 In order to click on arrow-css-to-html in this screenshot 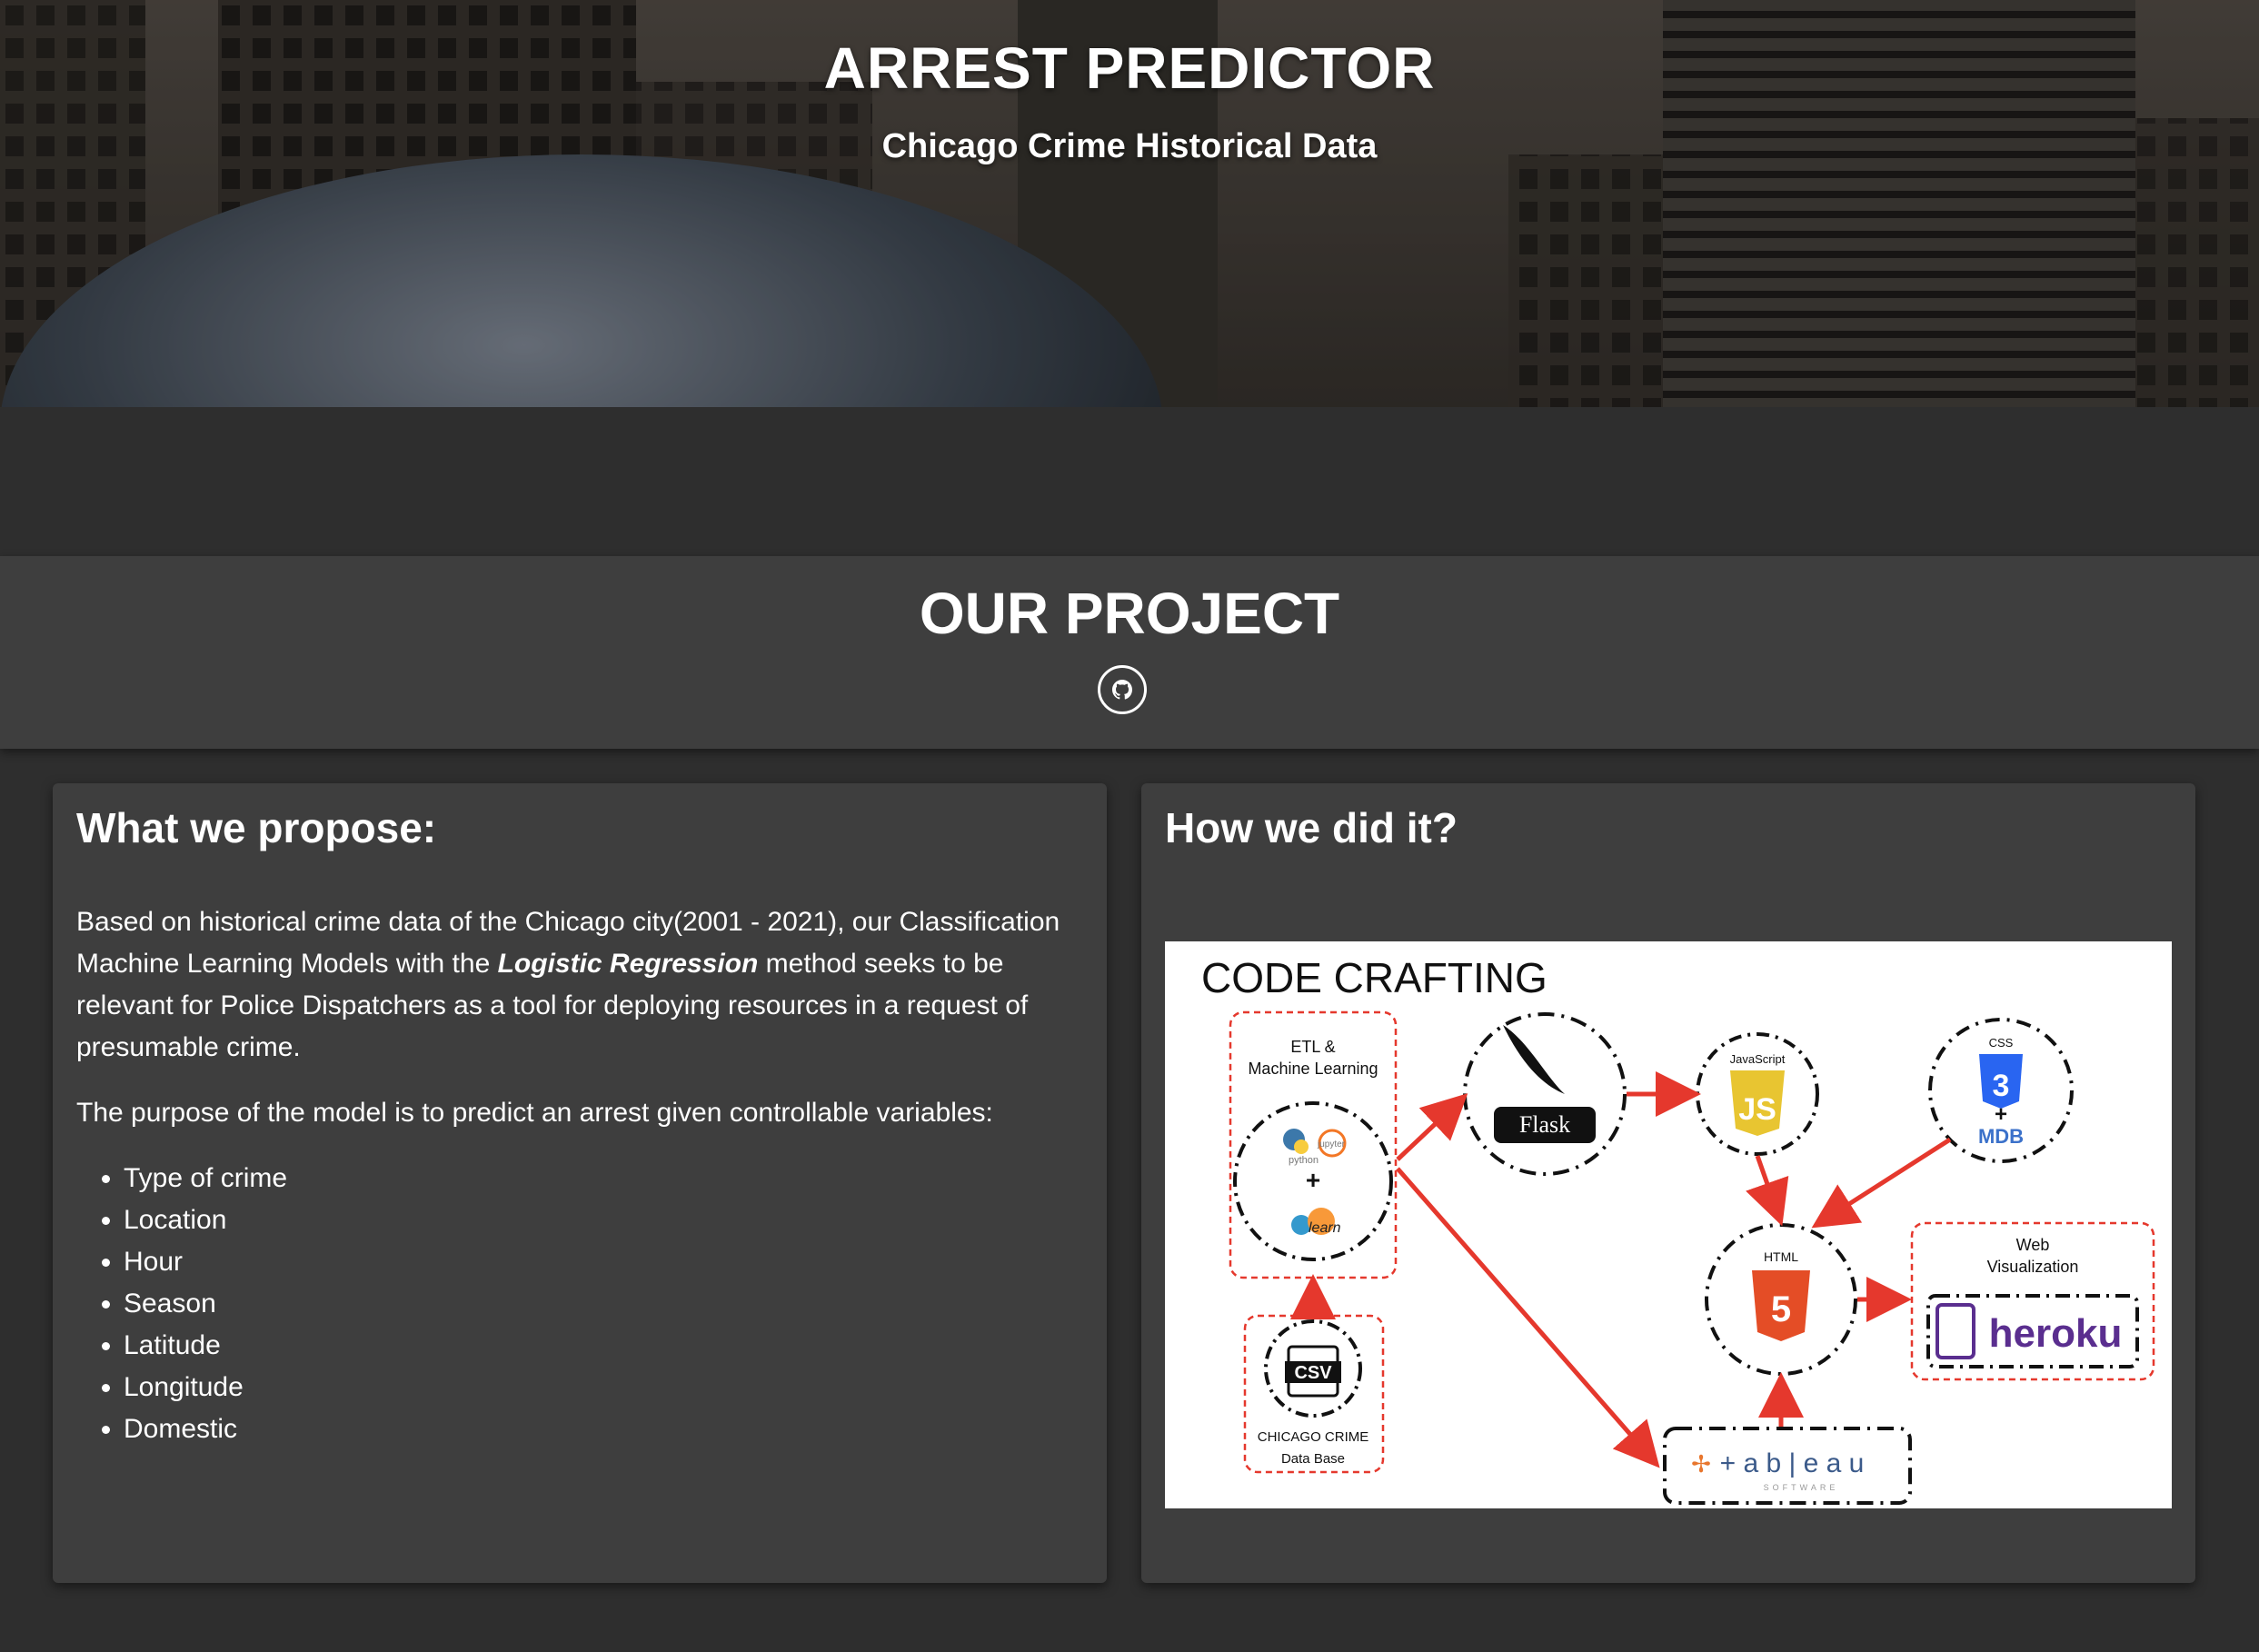, I will do `click(1882, 1183)`.